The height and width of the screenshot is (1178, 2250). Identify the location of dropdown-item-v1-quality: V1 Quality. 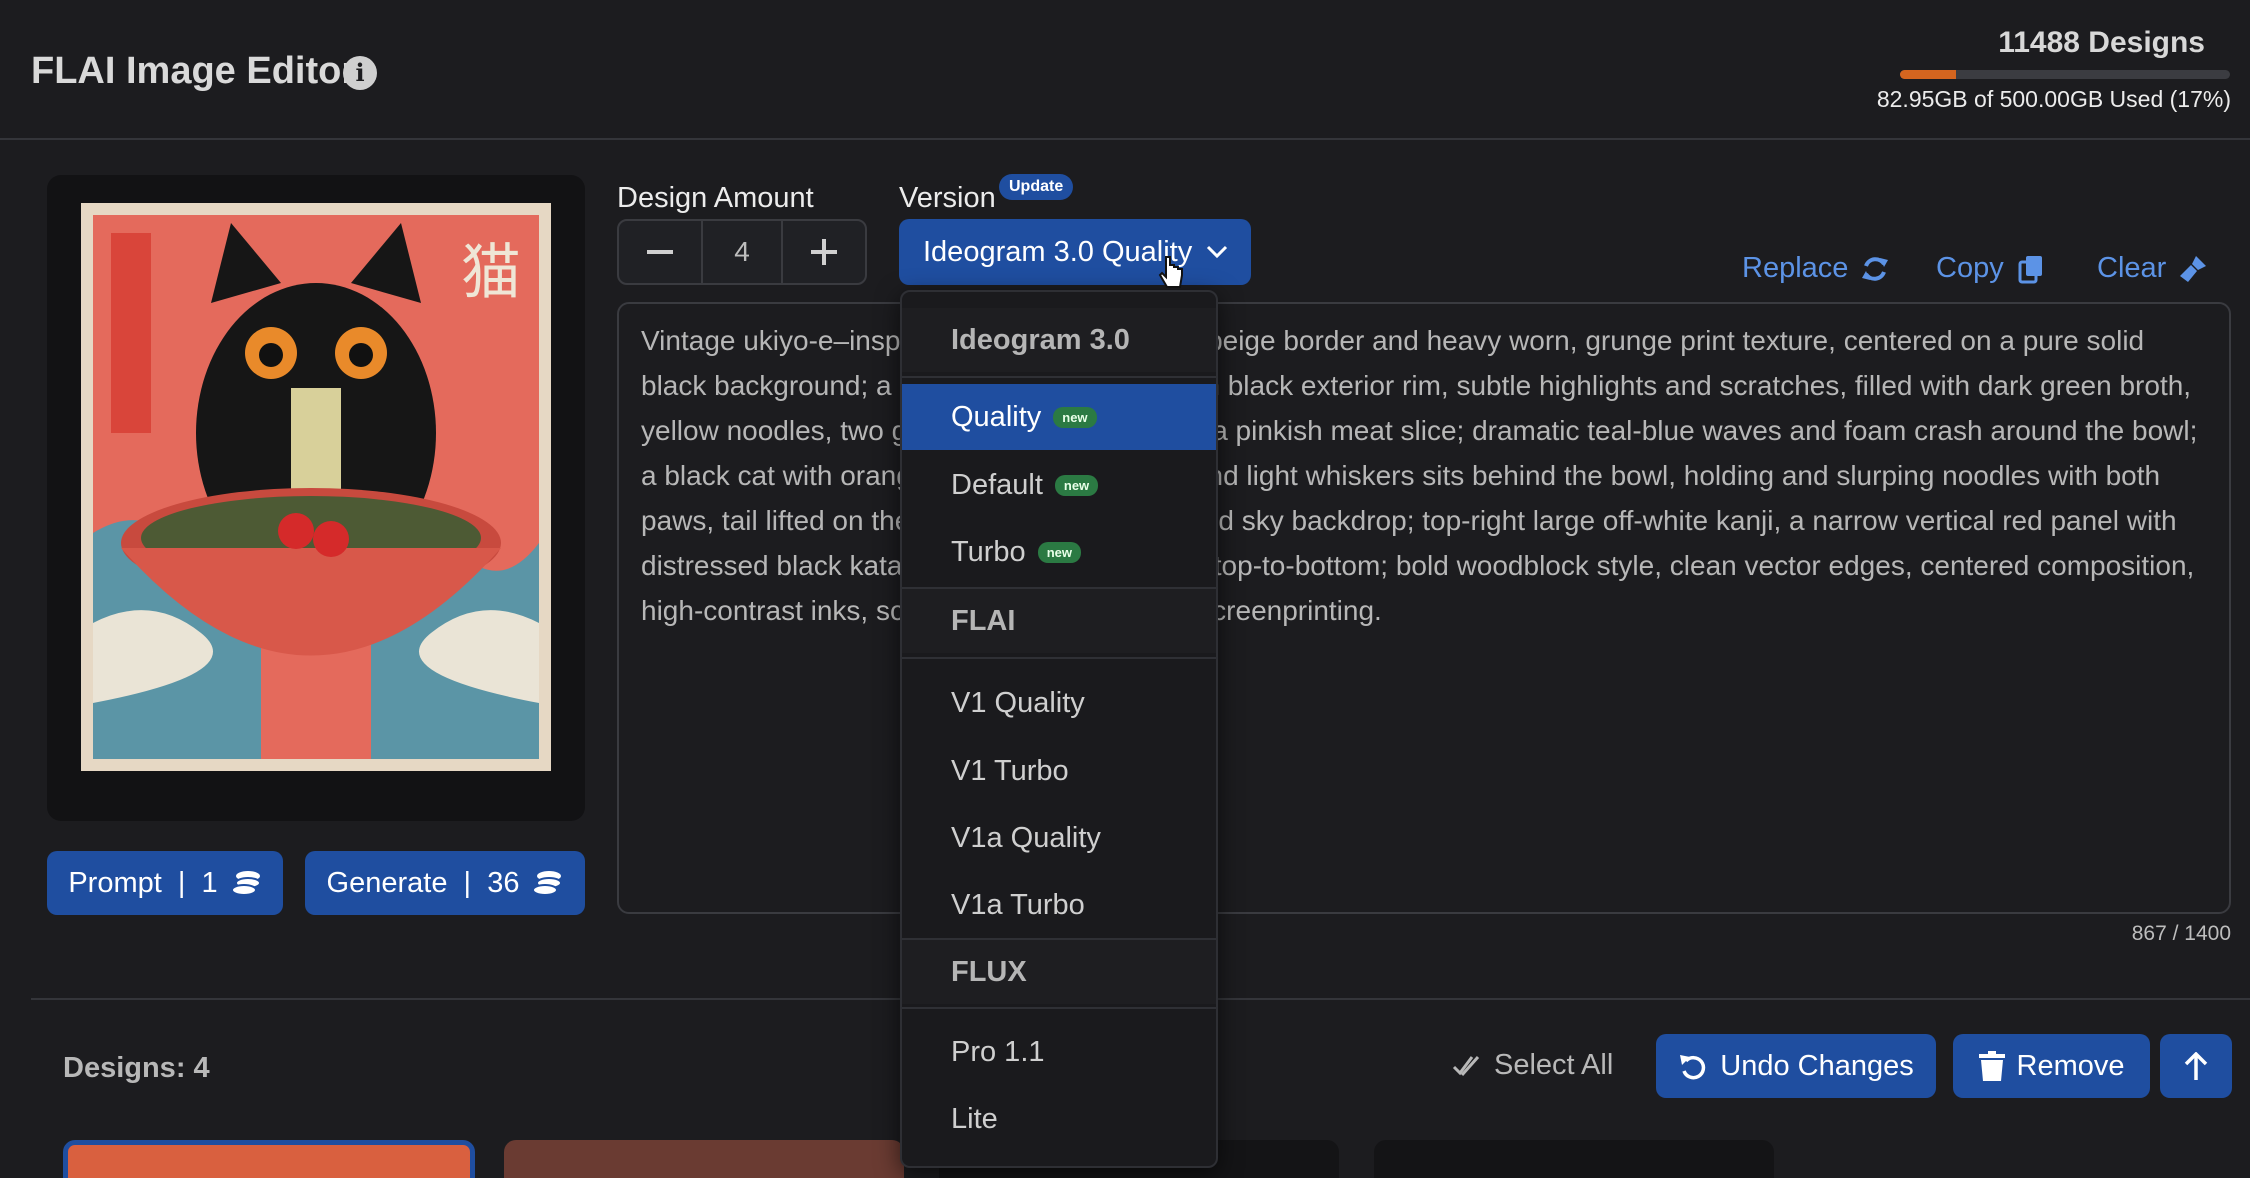
(1059, 703).